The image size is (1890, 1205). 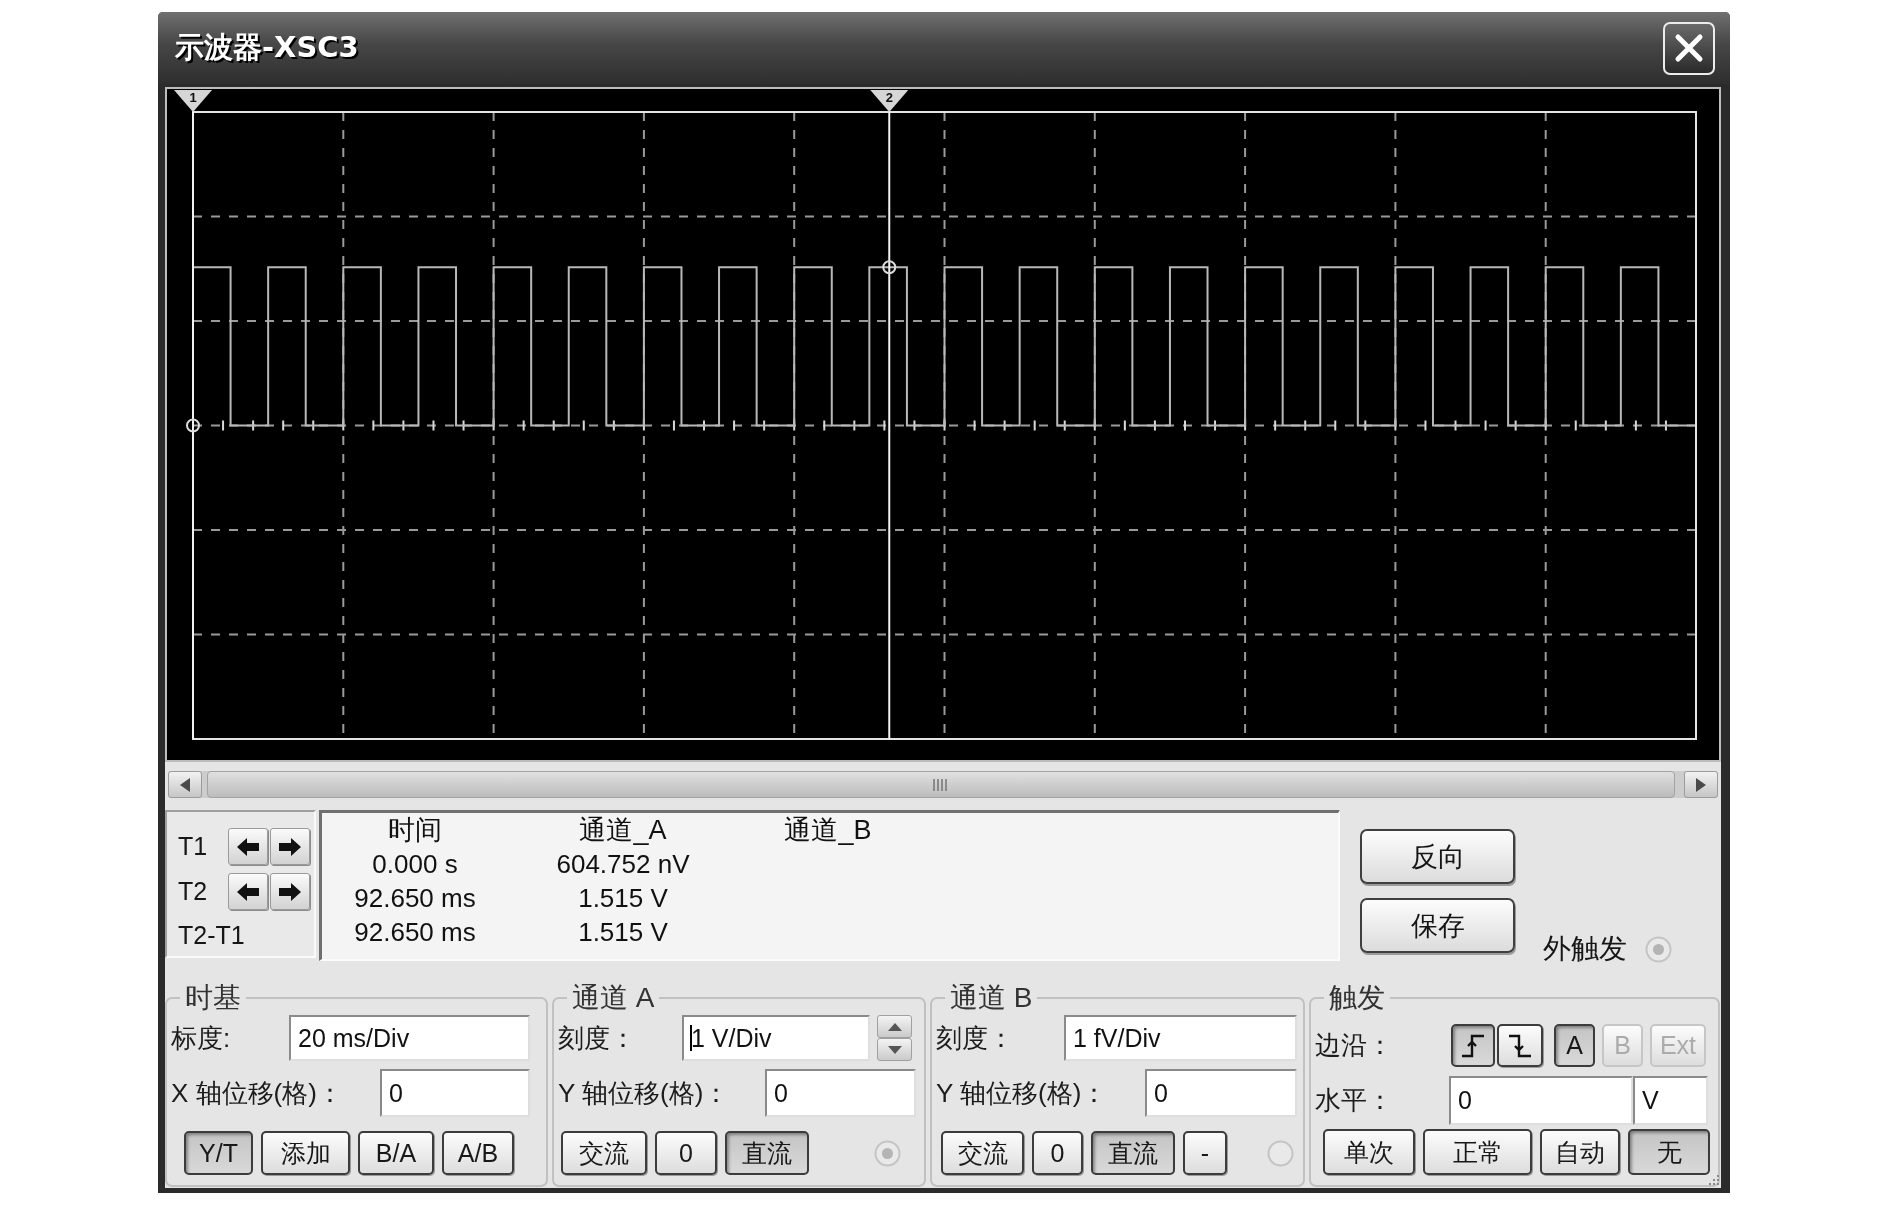 What do you see at coordinates (623, 830) in the screenshot?
I see `column-header: 通道_A` at bounding box center [623, 830].